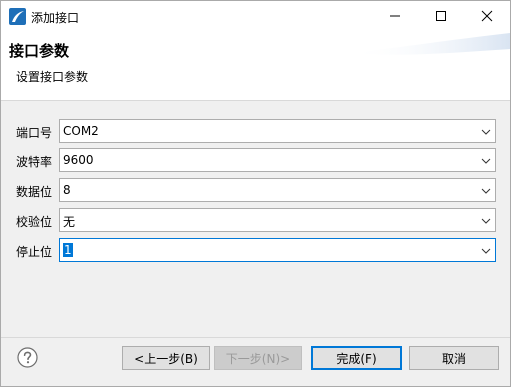 Image resolution: width=511 pixels, height=387 pixels. I want to click on databits-value: 8, so click(67, 190).